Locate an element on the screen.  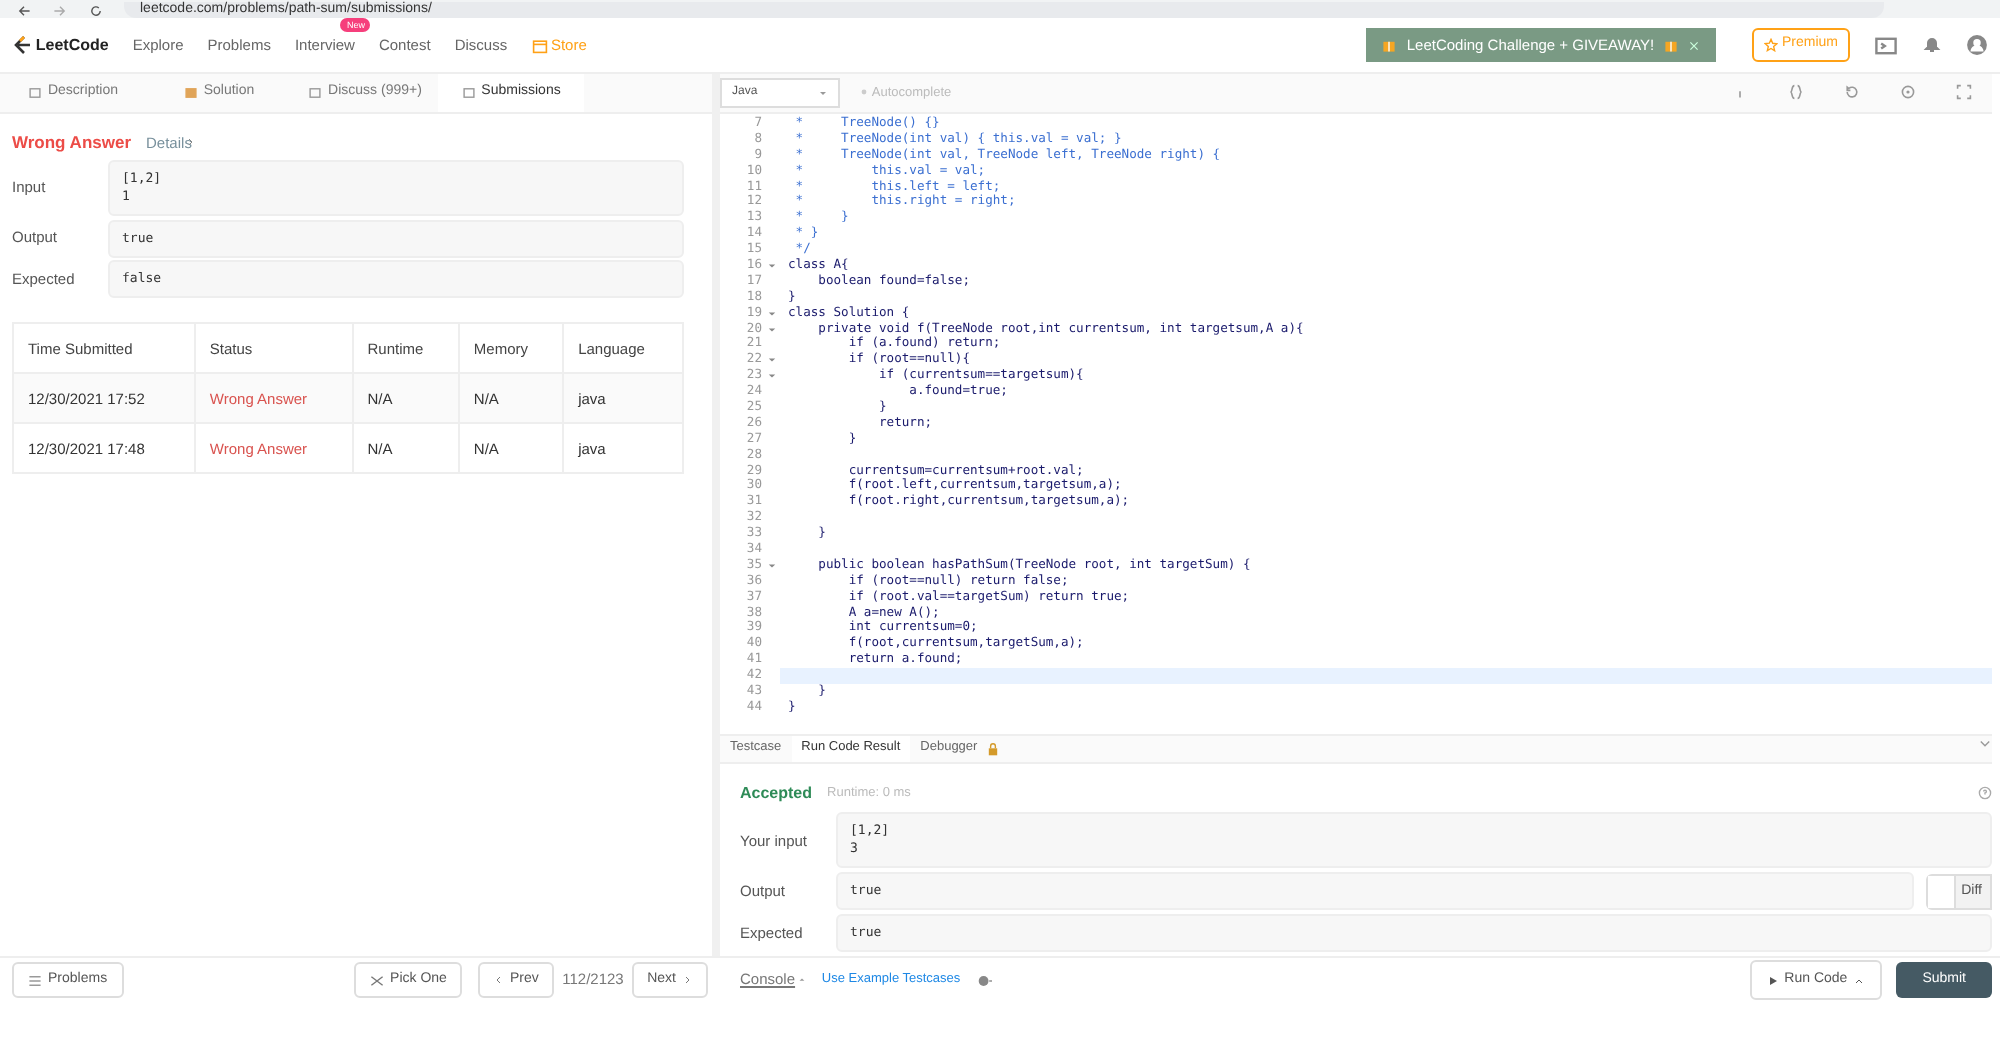
star-icon is located at coordinates (1771, 45).